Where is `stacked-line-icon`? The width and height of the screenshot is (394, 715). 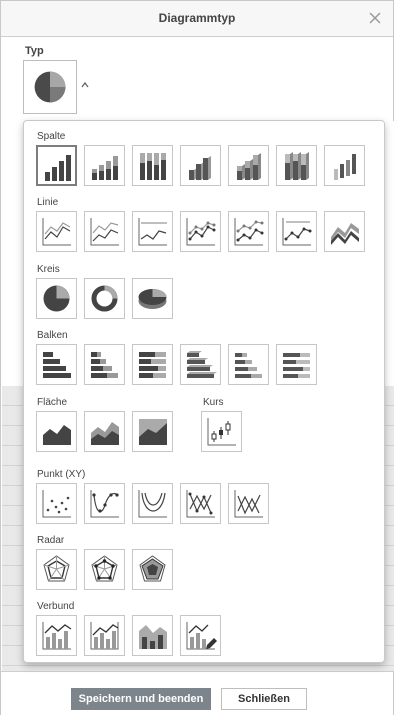
stacked-line-icon is located at coordinates (104, 232).